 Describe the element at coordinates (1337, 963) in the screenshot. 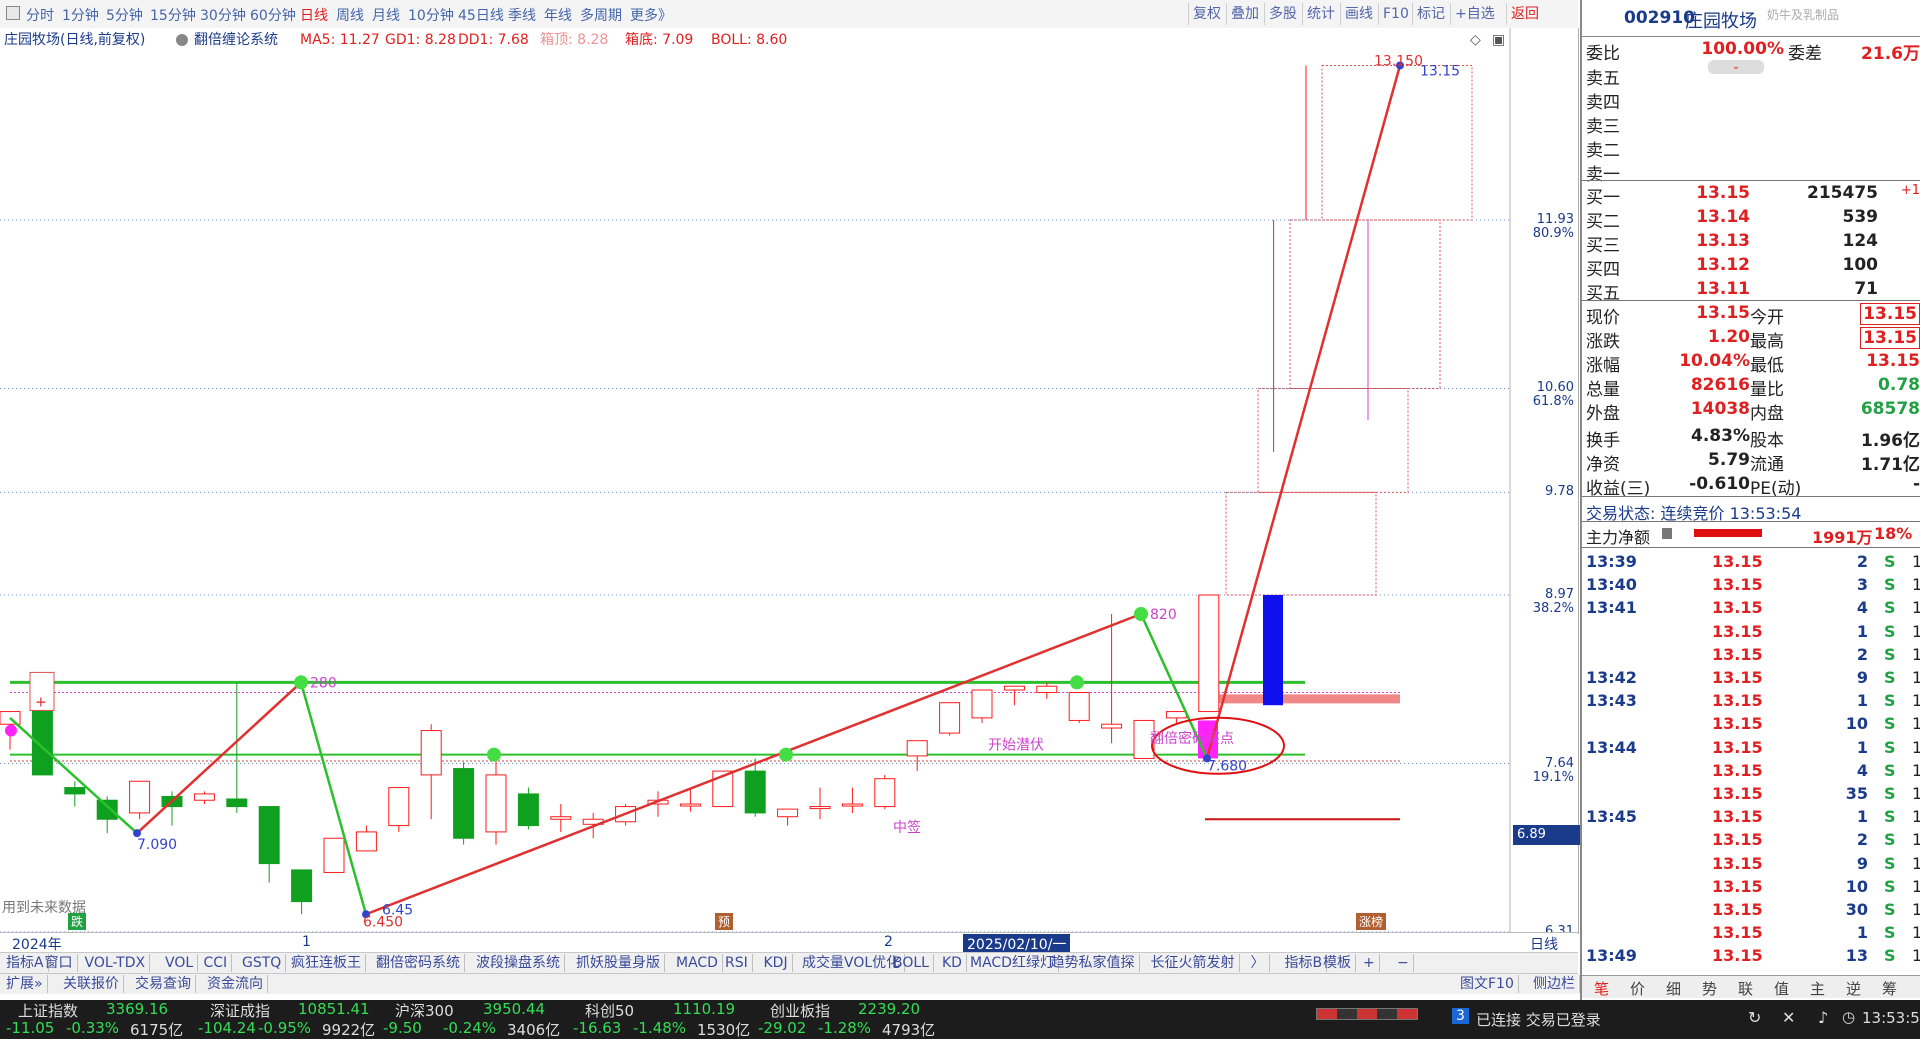

I see `indicator-tab-21: 模板` at that location.